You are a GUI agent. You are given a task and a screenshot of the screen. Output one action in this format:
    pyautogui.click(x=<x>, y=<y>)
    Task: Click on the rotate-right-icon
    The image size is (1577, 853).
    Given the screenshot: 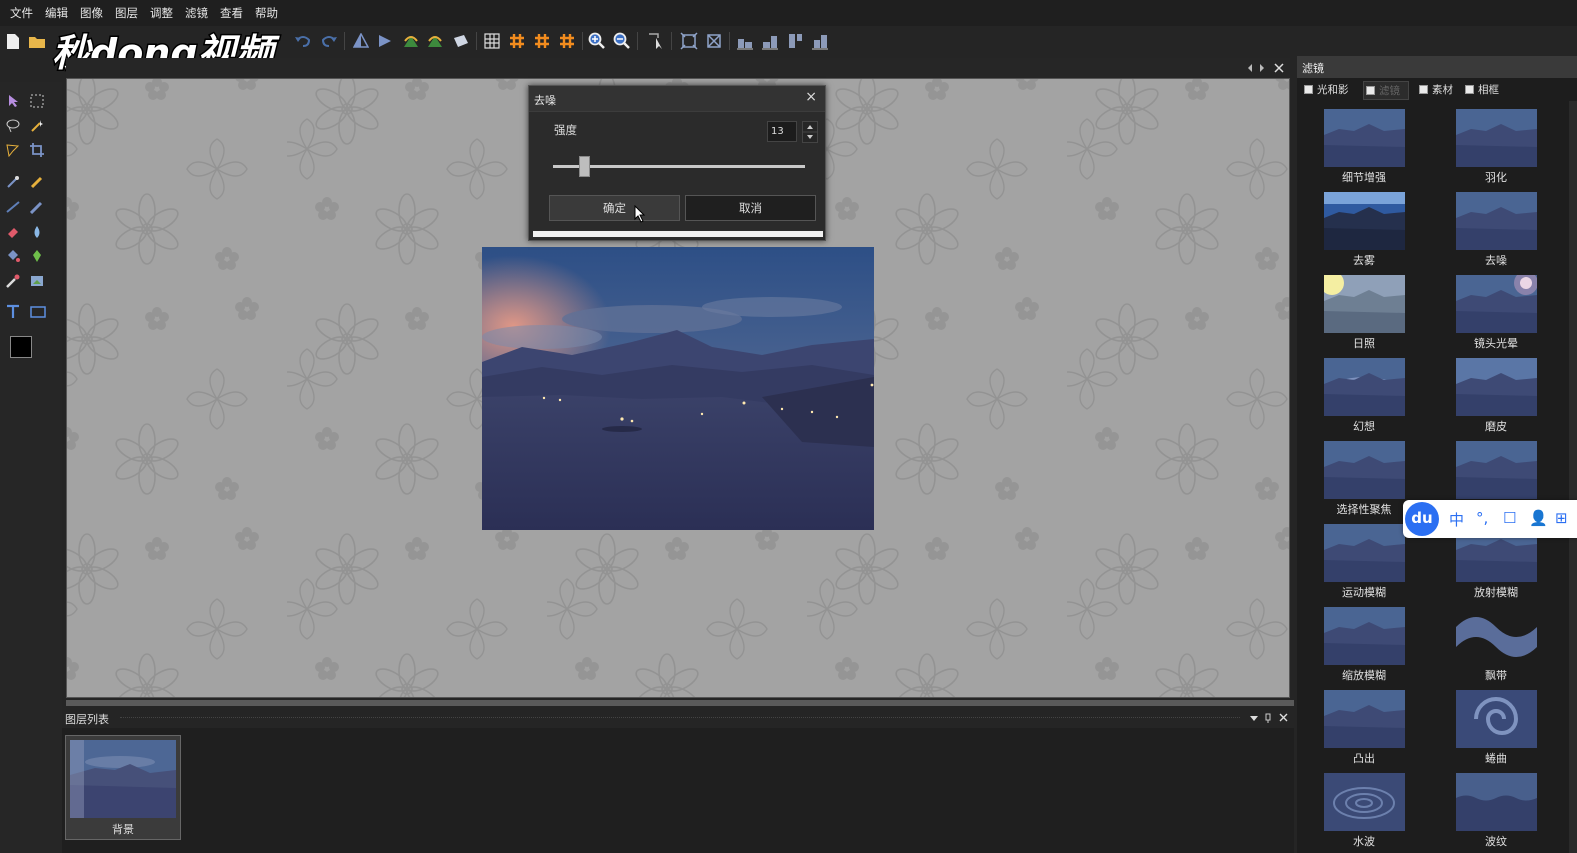 What is the action you would take?
    pyautogui.click(x=435, y=41)
    